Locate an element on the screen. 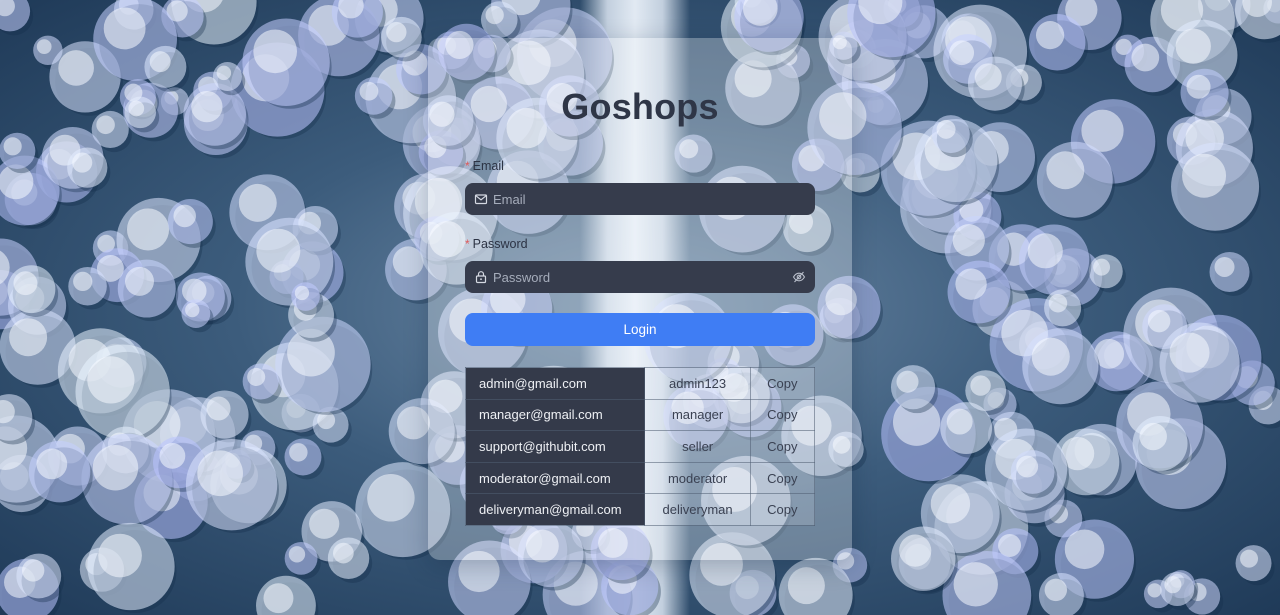 The height and width of the screenshot is (615, 1280). lock-icon is located at coordinates (481, 277).